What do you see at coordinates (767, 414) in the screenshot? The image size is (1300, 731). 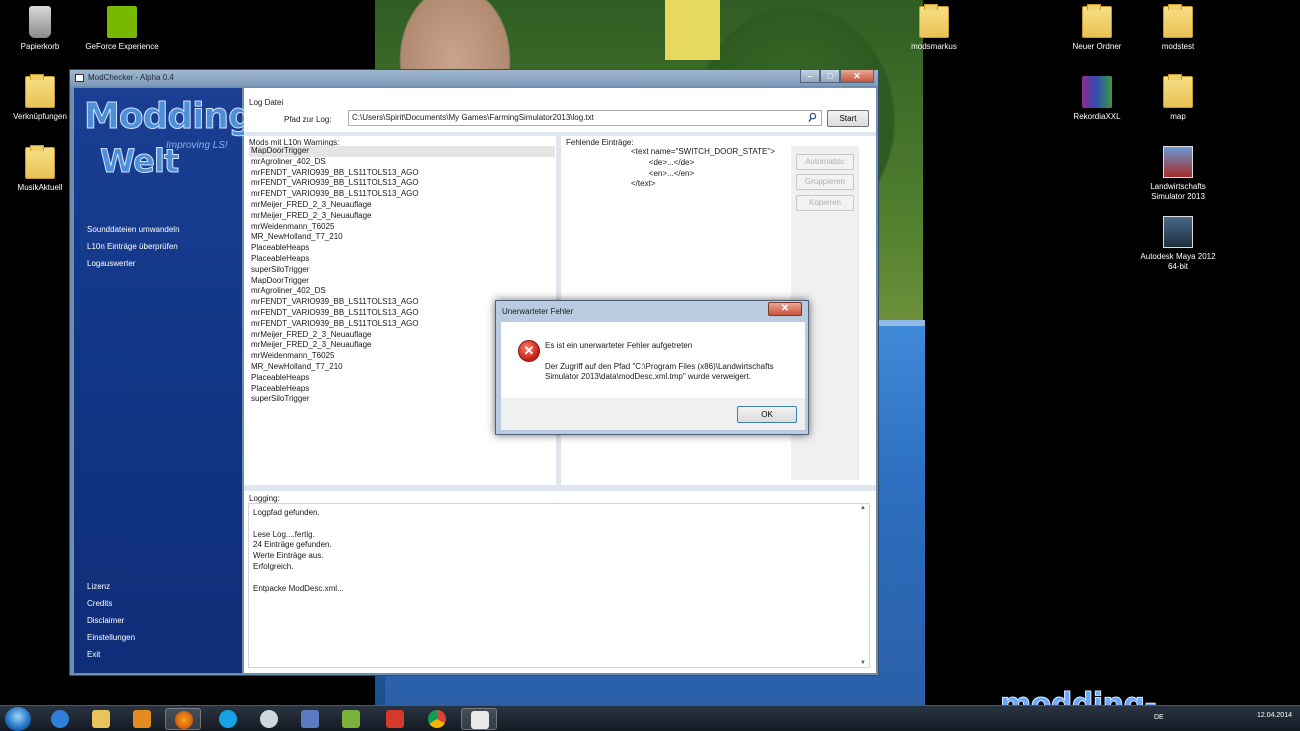 I see `ok-button: OK` at bounding box center [767, 414].